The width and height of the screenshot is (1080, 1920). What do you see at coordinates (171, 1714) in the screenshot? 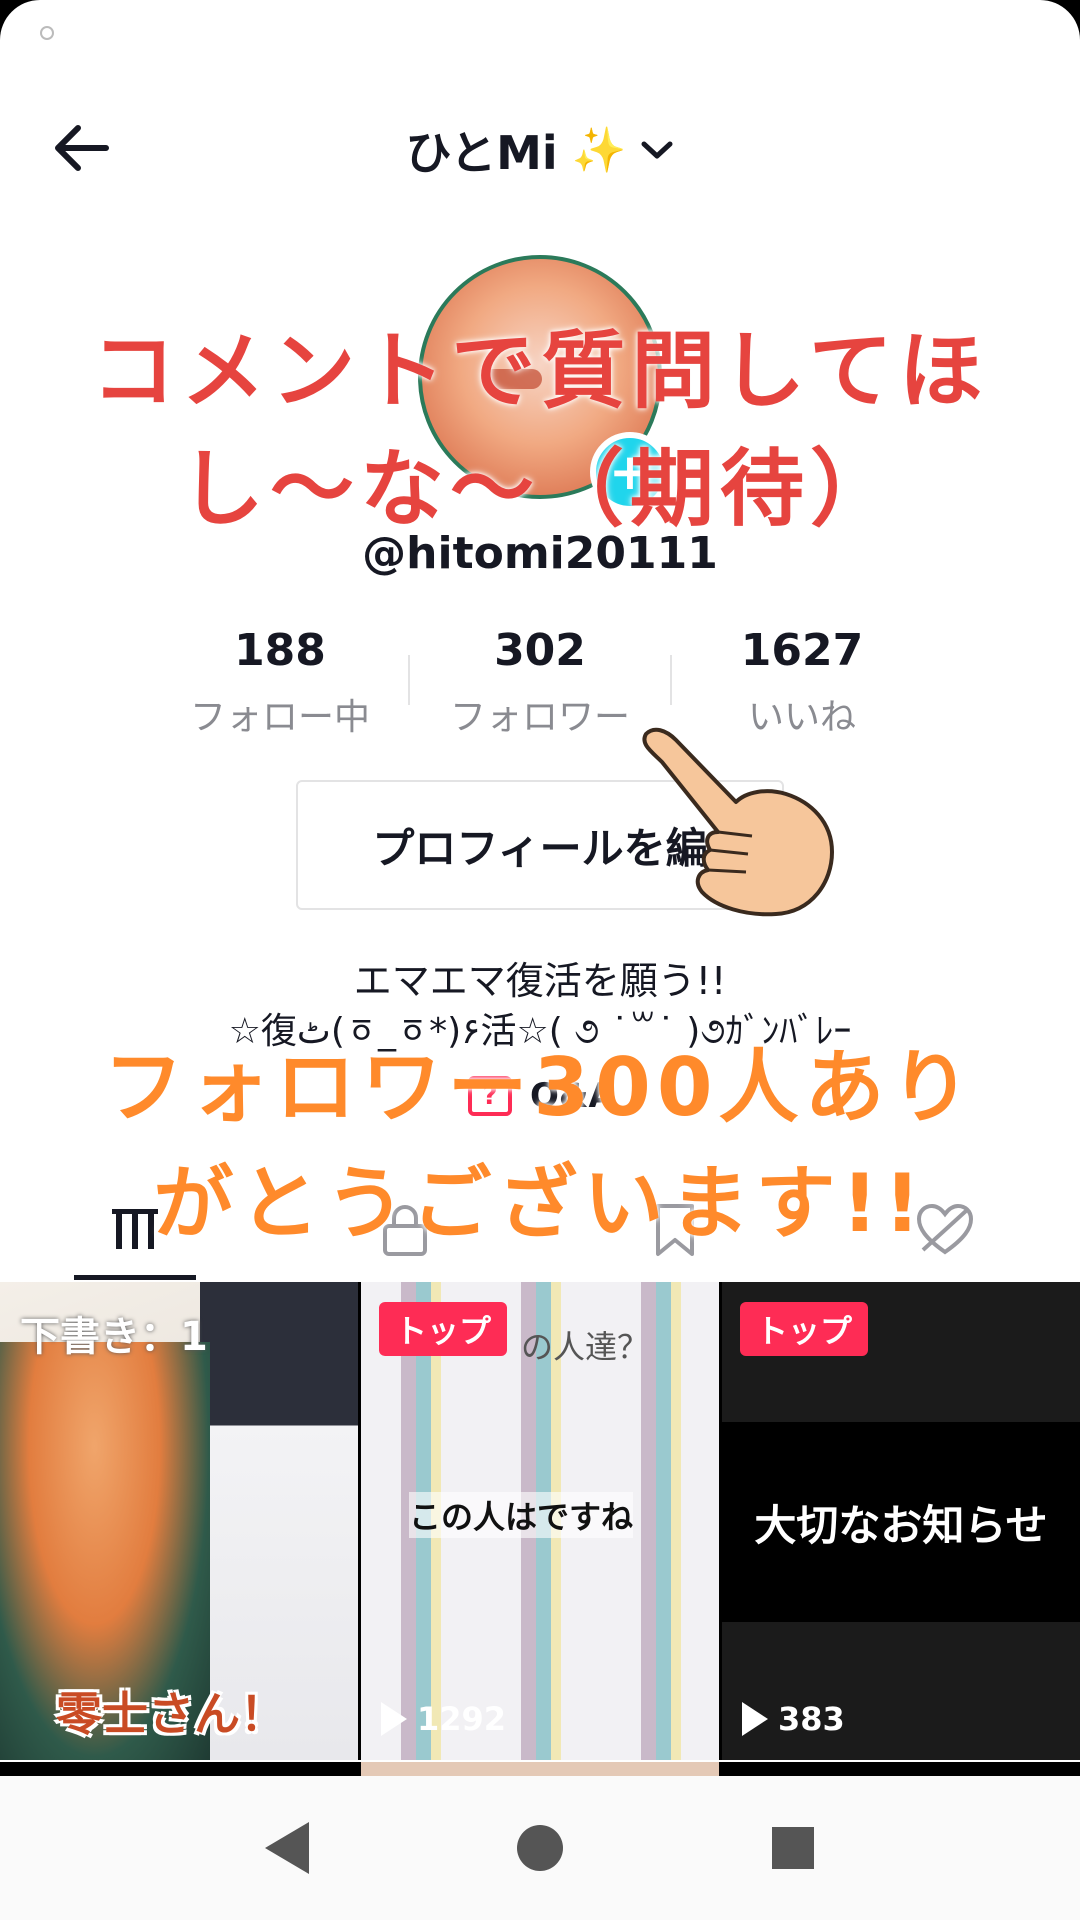
I see `thumbnail-caption: 零士さん！` at bounding box center [171, 1714].